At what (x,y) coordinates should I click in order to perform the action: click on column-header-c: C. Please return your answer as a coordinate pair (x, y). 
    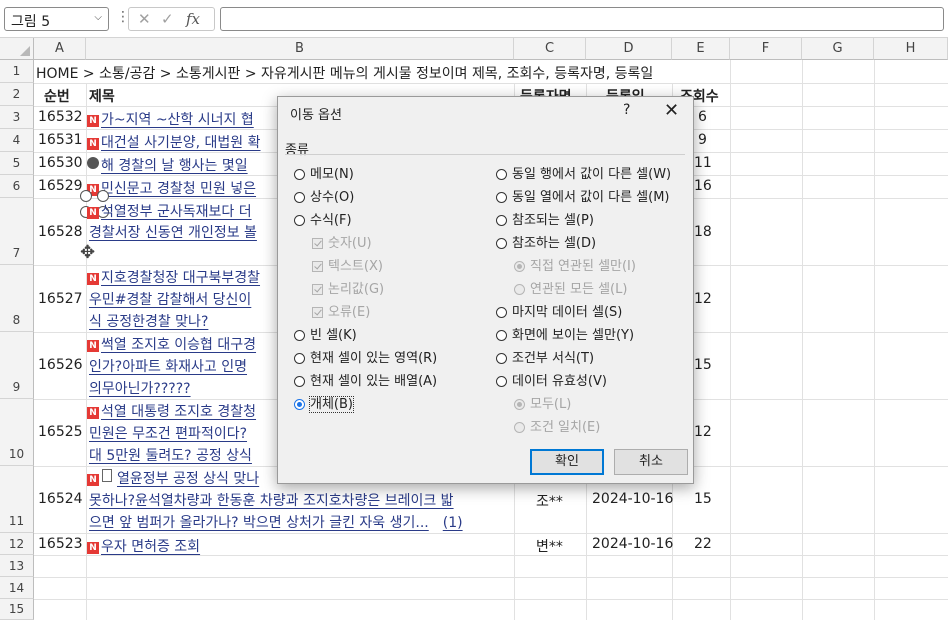
    Looking at the image, I should click on (550, 49).